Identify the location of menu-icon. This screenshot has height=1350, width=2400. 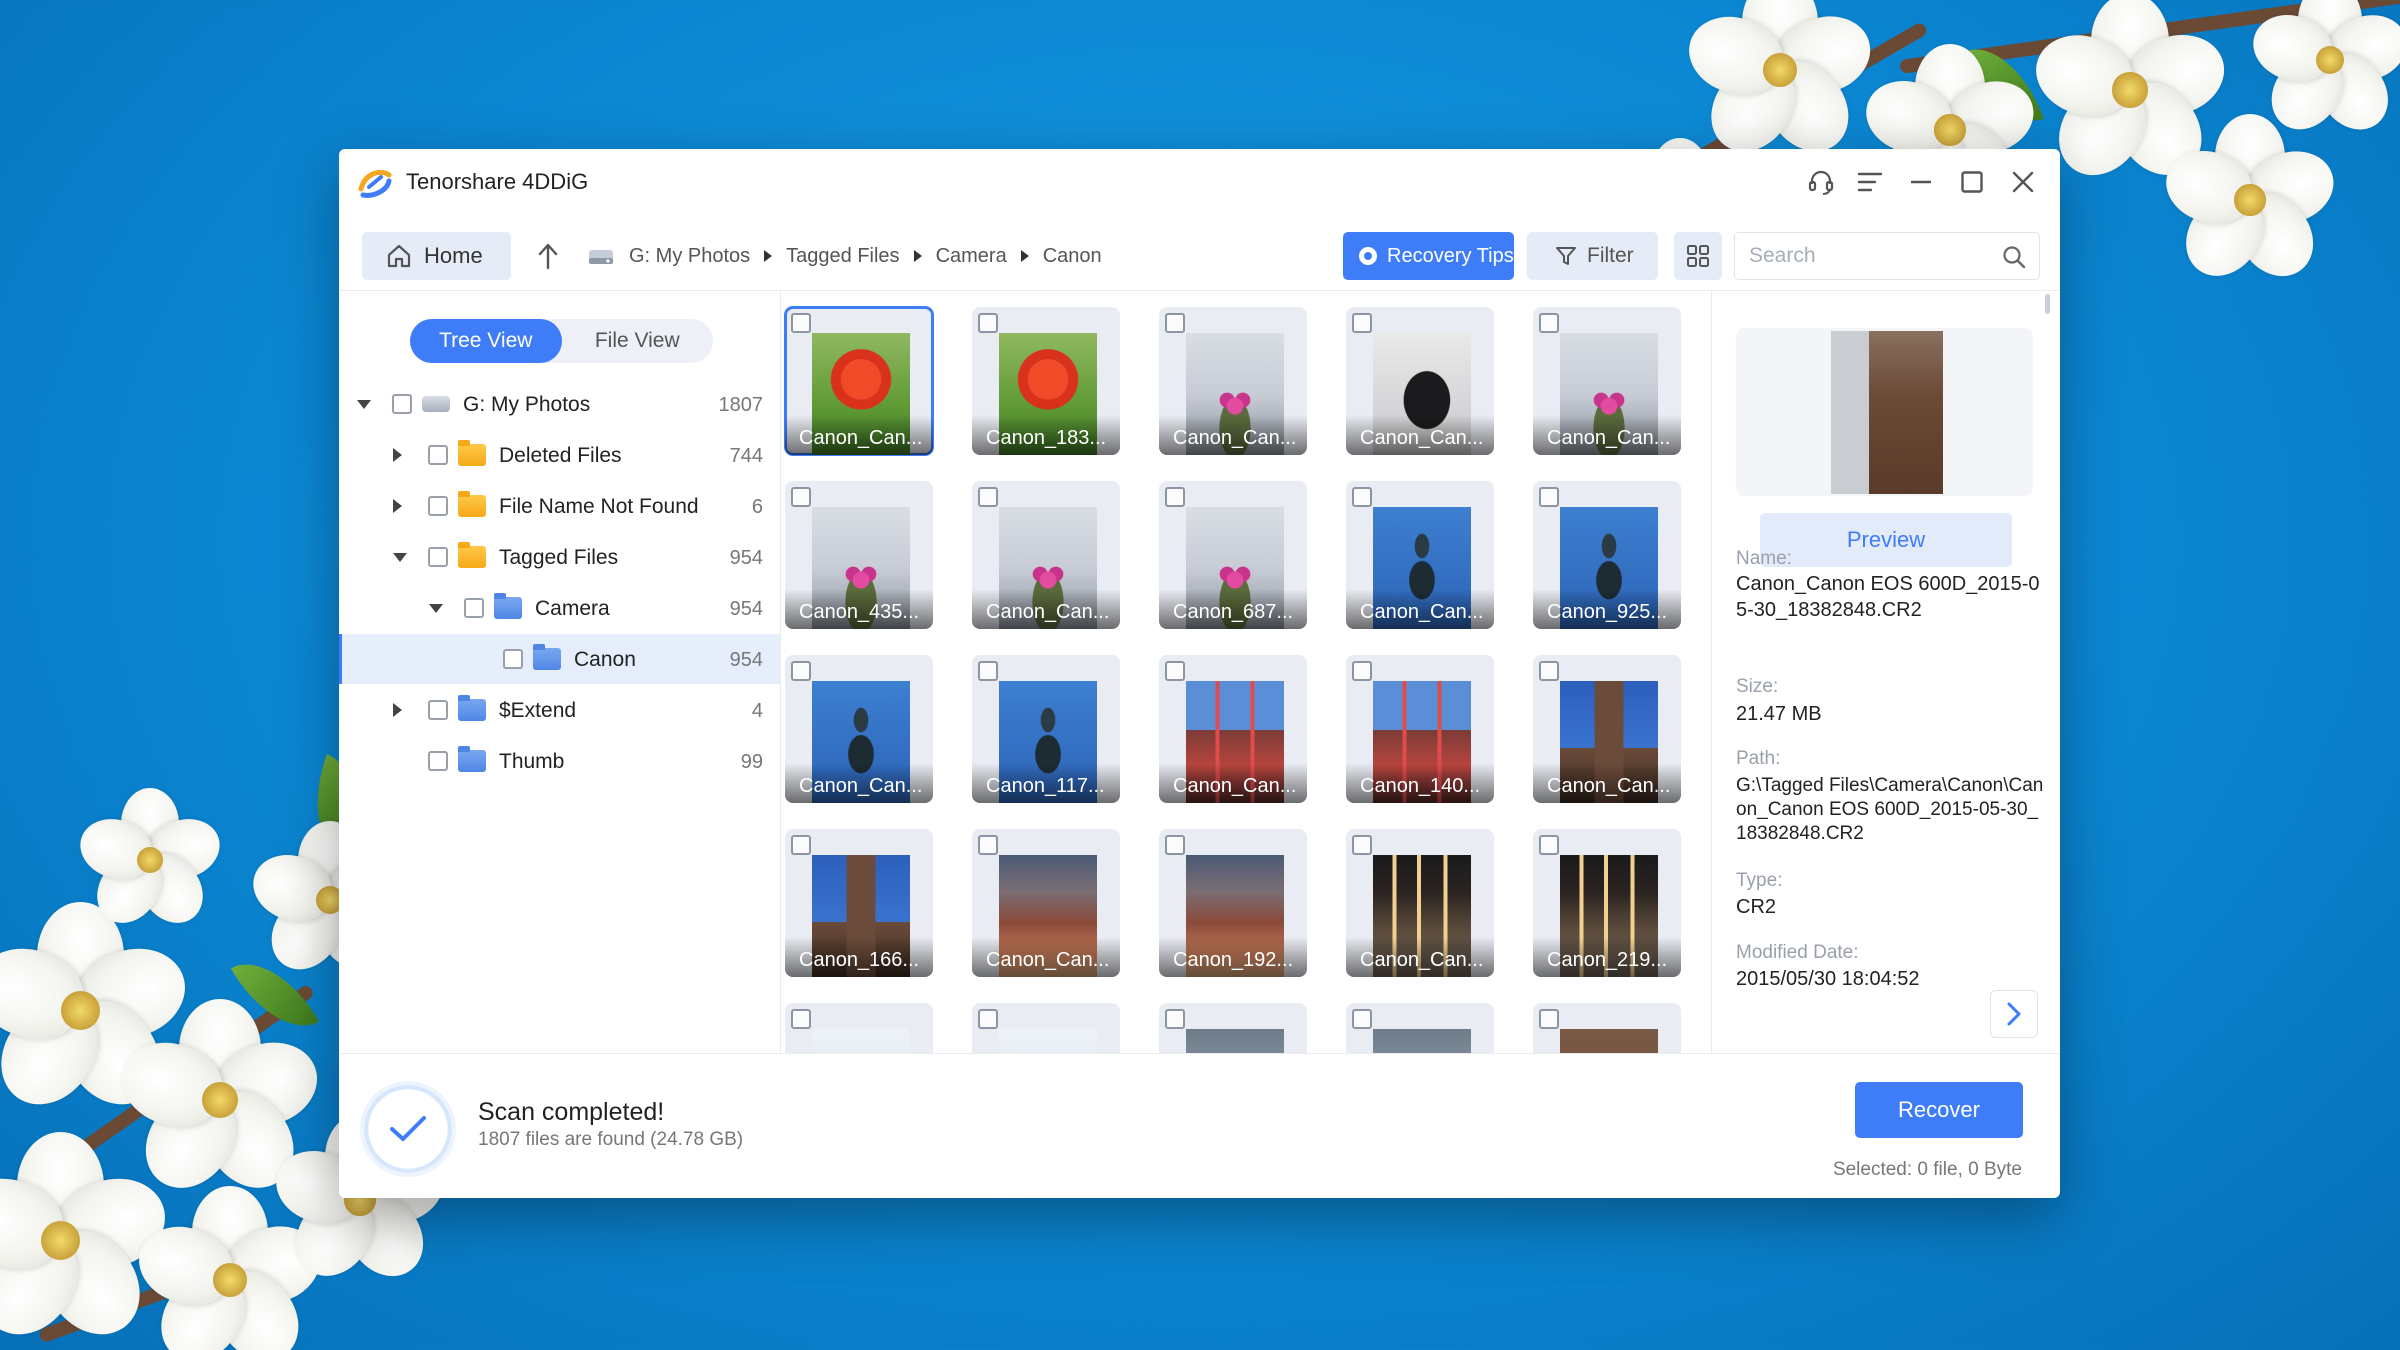
(1870, 182).